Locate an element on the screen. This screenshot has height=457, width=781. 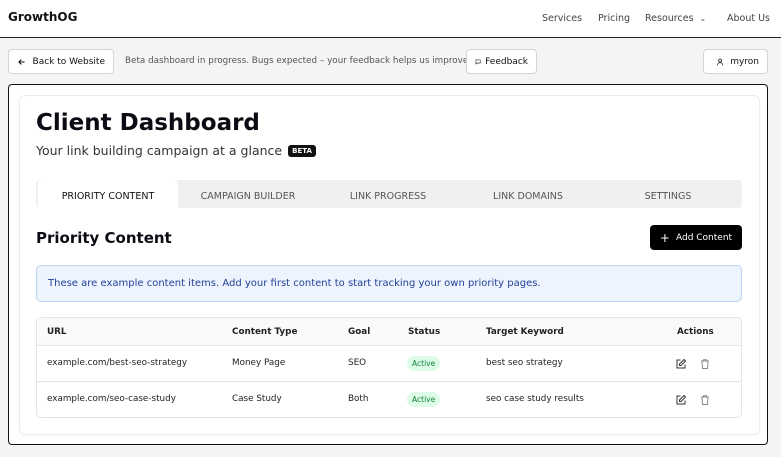
feedback-label: Feedback is located at coordinates (506, 61).